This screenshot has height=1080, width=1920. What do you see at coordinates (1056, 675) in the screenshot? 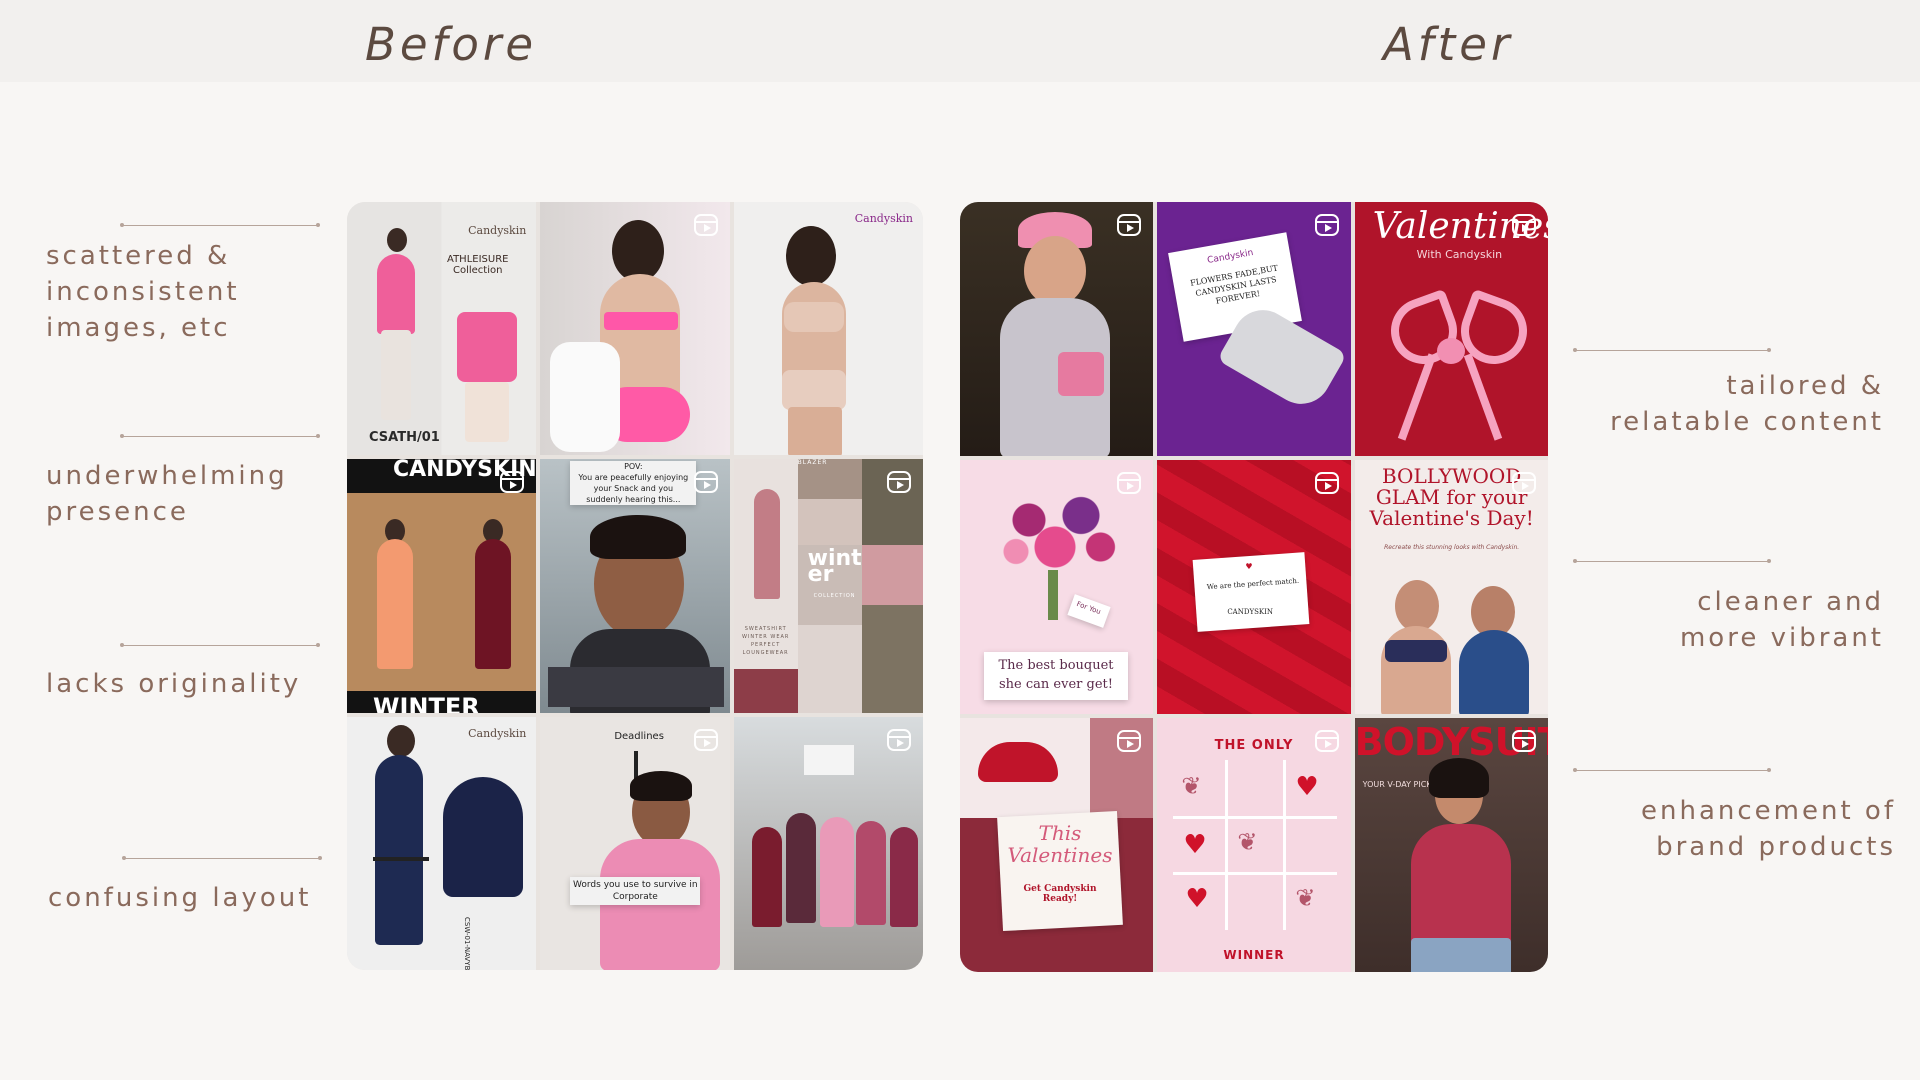
I see `post-caption: The best bouquet she can ever get!` at bounding box center [1056, 675].